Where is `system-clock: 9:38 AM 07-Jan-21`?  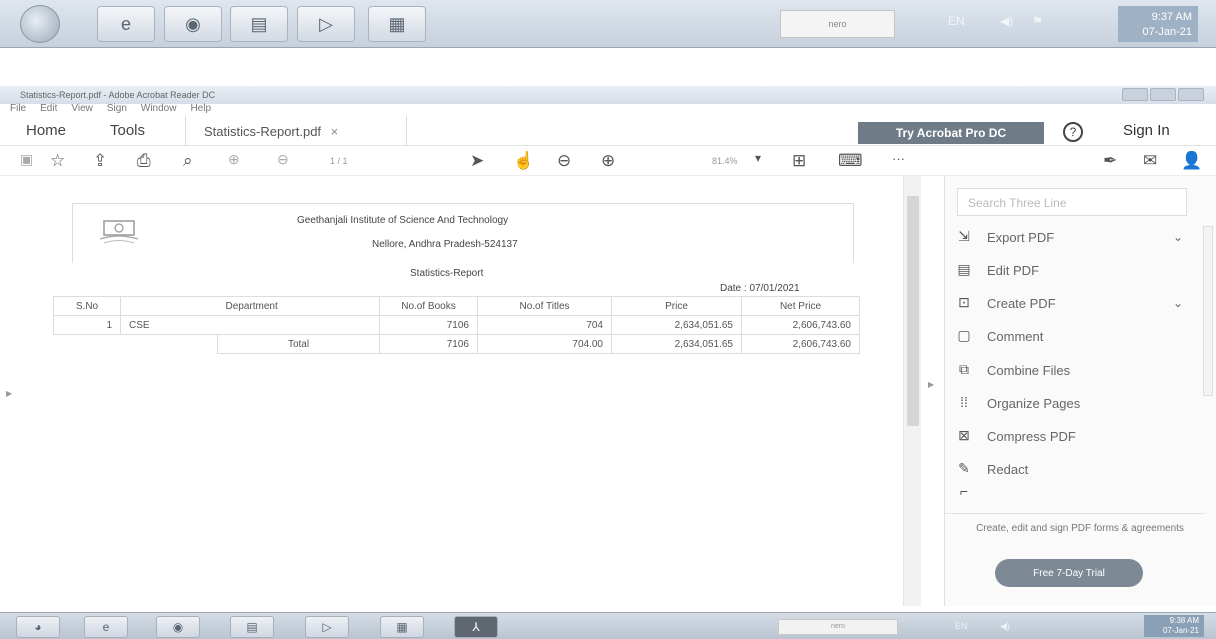 system-clock: 9:38 AM 07-Jan-21 is located at coordinates (1174, 626).